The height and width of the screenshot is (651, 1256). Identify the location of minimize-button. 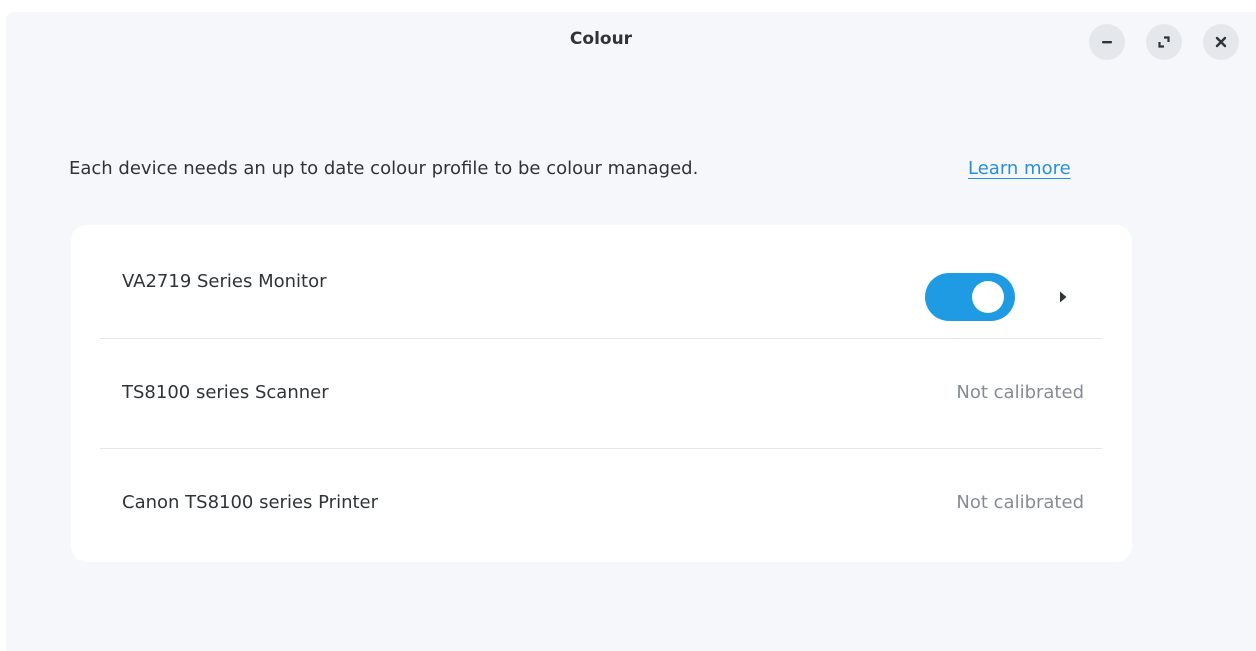
(1107, 42).